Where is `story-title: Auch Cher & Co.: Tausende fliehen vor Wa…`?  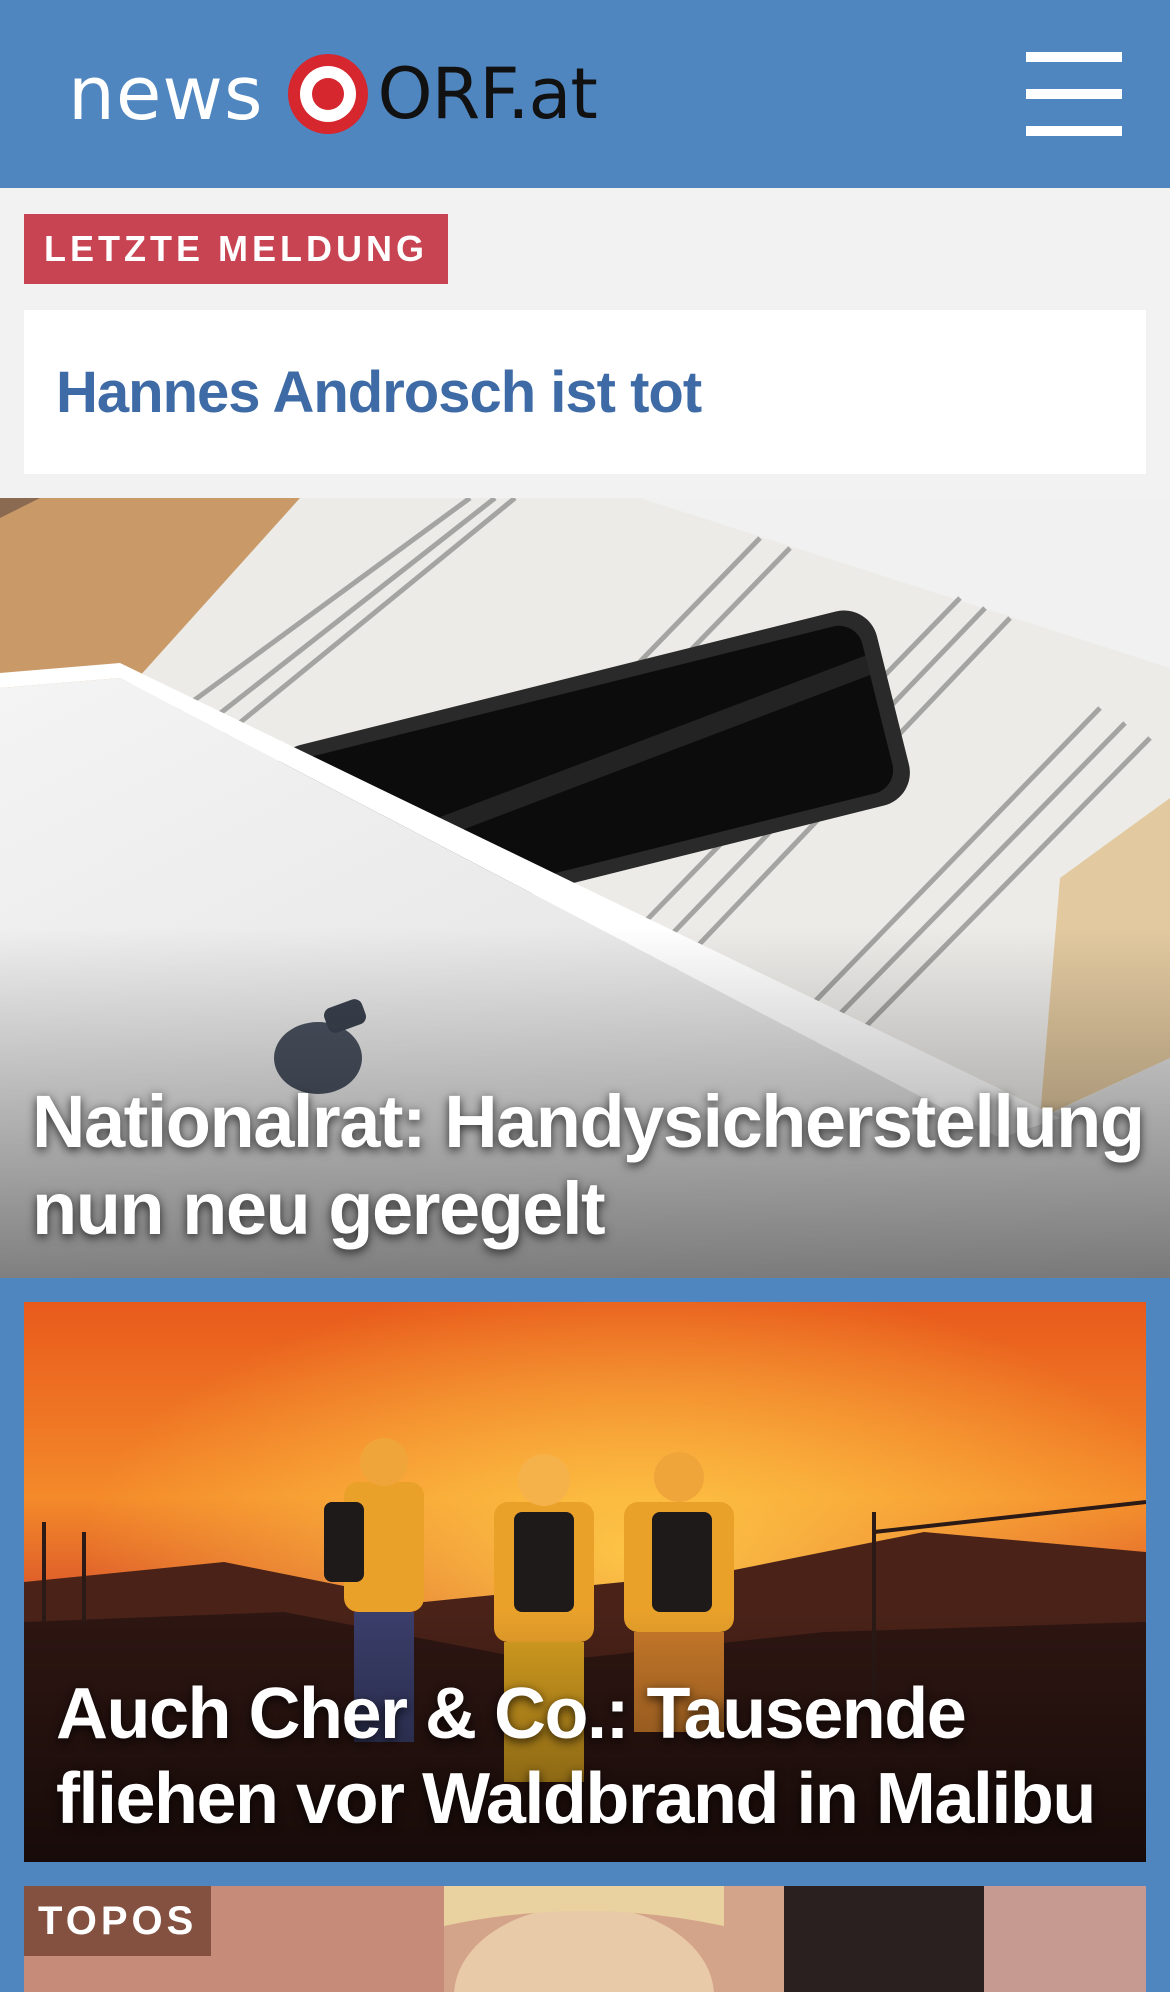
story-title: Auch Cher & Co.: Tausende fliehen vor Wa… is located at coordinates (576, 1756).